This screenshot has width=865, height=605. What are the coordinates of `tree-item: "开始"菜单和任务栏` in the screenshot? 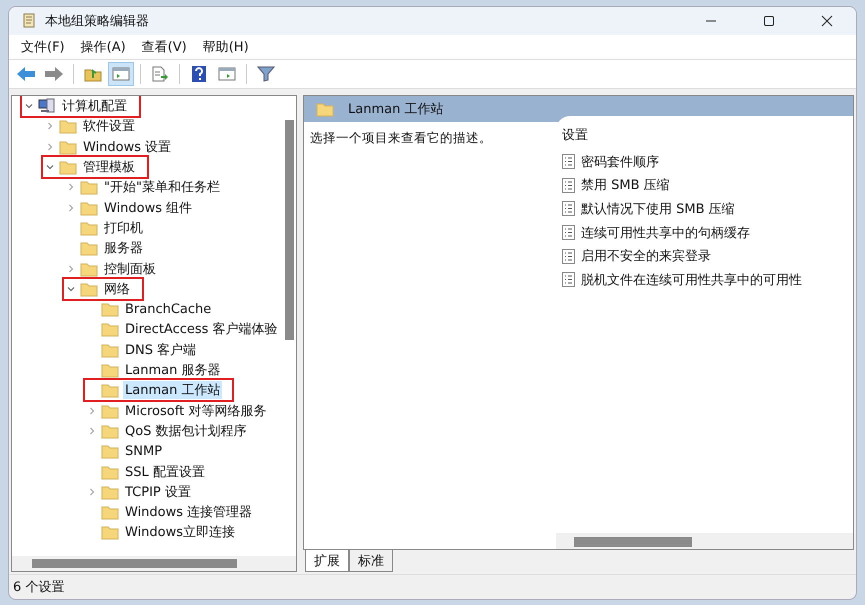 It's located at (162, 187).